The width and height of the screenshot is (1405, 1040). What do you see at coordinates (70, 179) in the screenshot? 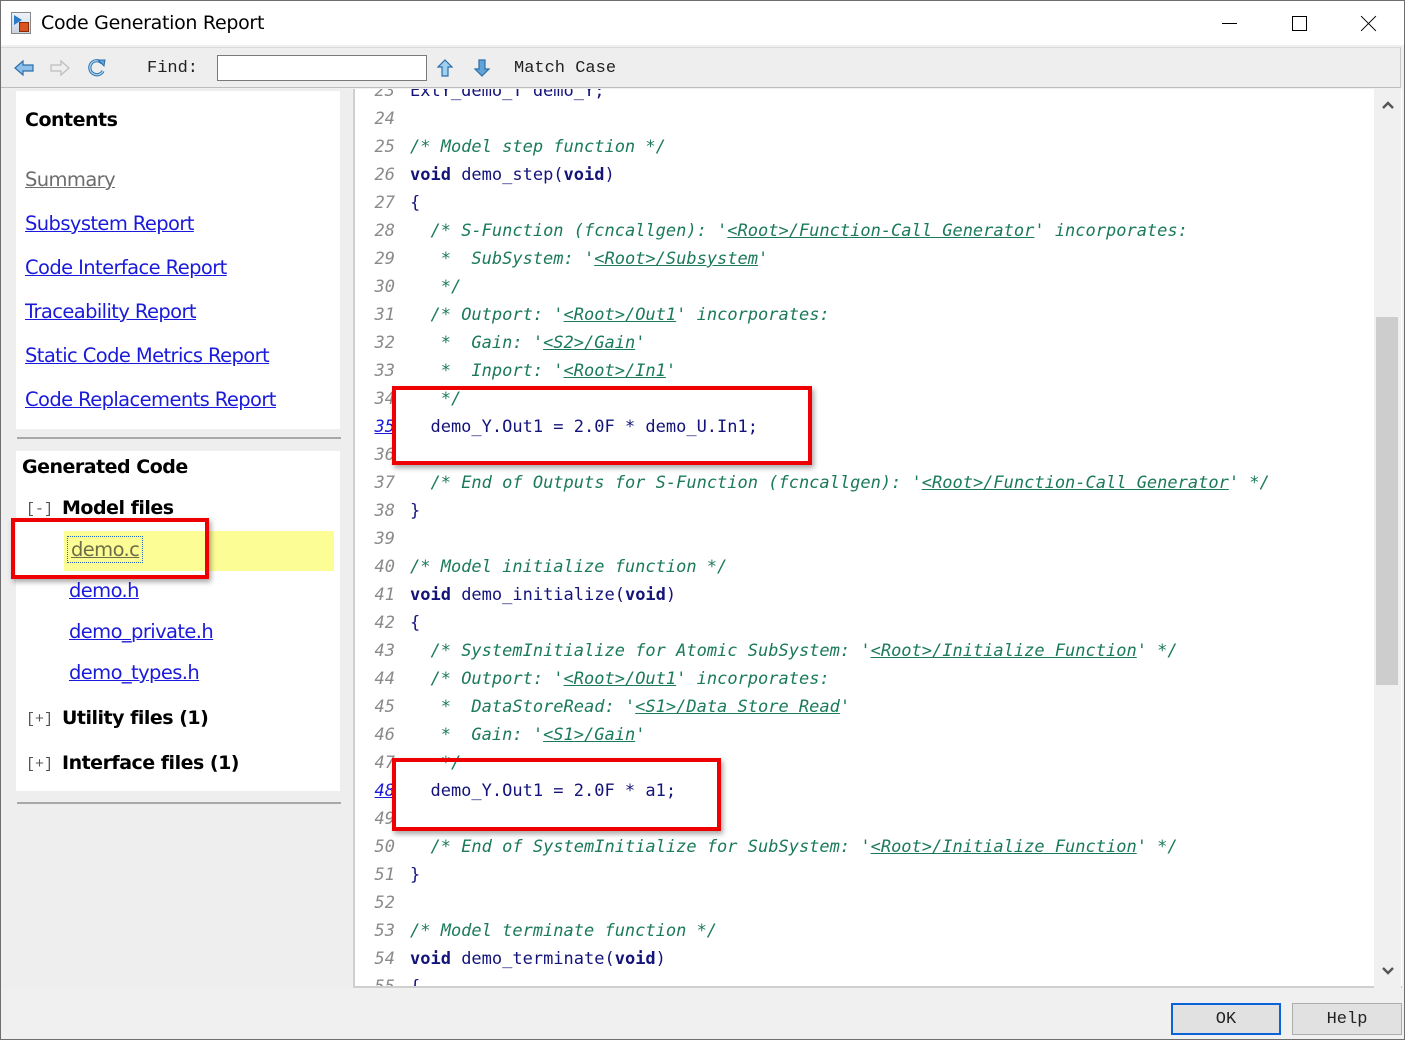
I see `nav-link-summary: Summary` at bounding box center [70, 179].